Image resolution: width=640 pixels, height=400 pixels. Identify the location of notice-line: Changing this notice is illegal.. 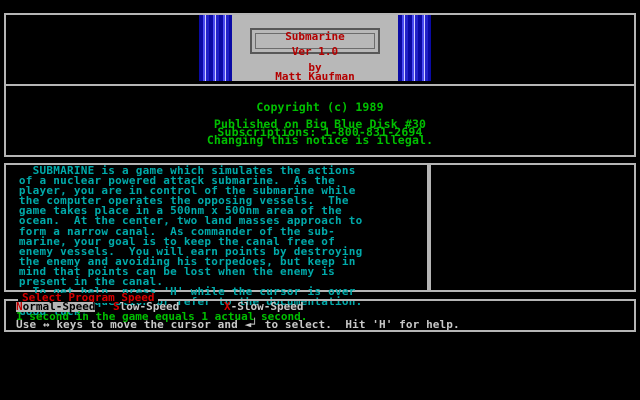
(320, 140).